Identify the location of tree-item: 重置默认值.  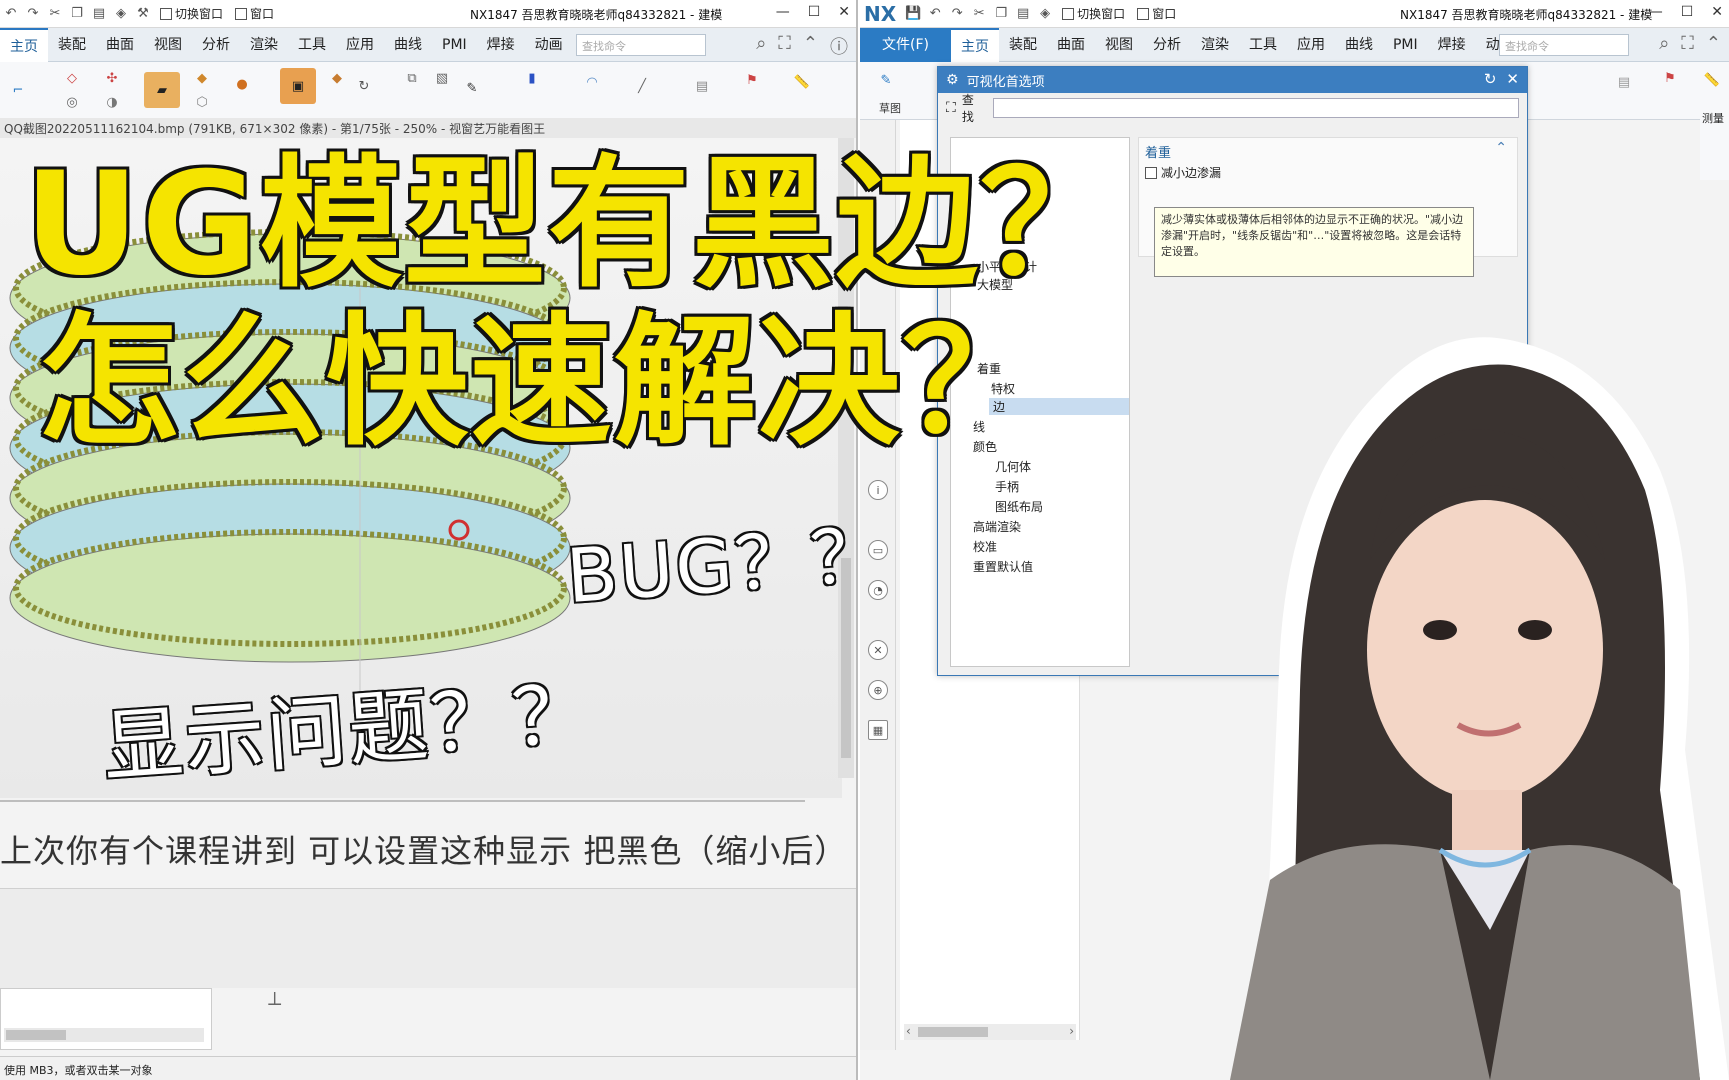
(1003, 566).